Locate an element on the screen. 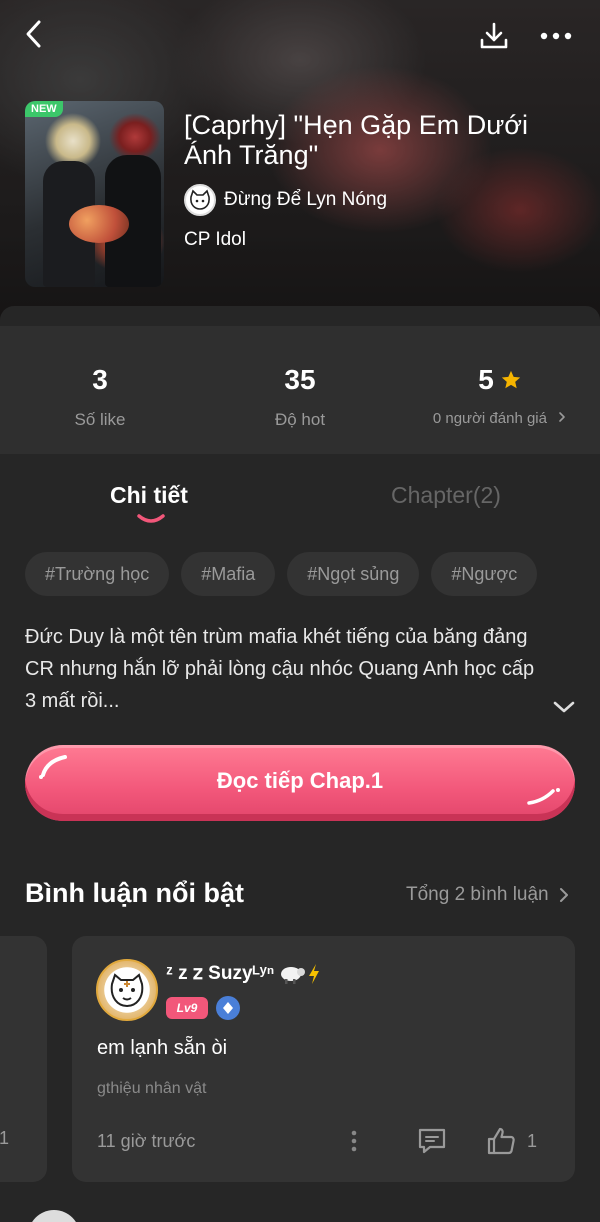 The height and width of the screenshot is (1222, 600). all-comments-link: Tổng 2 bình luận is located at coordinates (487, 895).